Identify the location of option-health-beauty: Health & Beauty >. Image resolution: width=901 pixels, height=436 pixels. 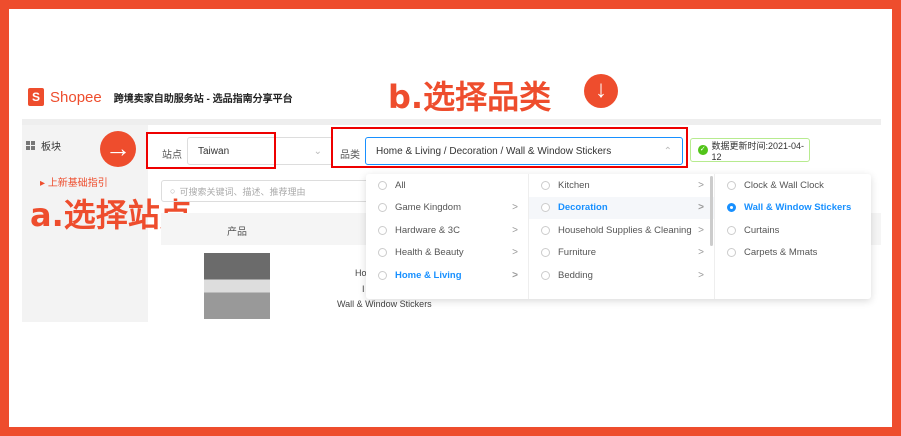
(447, 253).